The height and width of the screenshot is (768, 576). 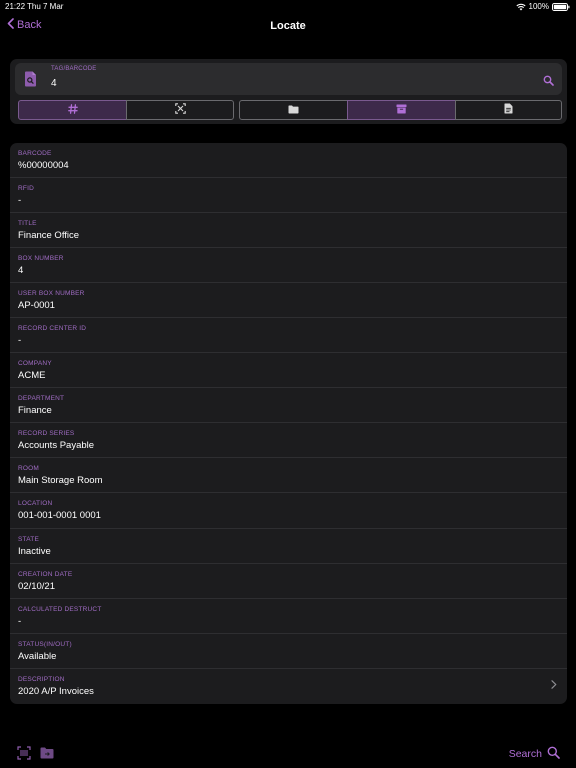 What do you see at coordinates (36, 586) in the screenshot?
I see `detail-value: 02/10/21` at bounding box center [36, 586].